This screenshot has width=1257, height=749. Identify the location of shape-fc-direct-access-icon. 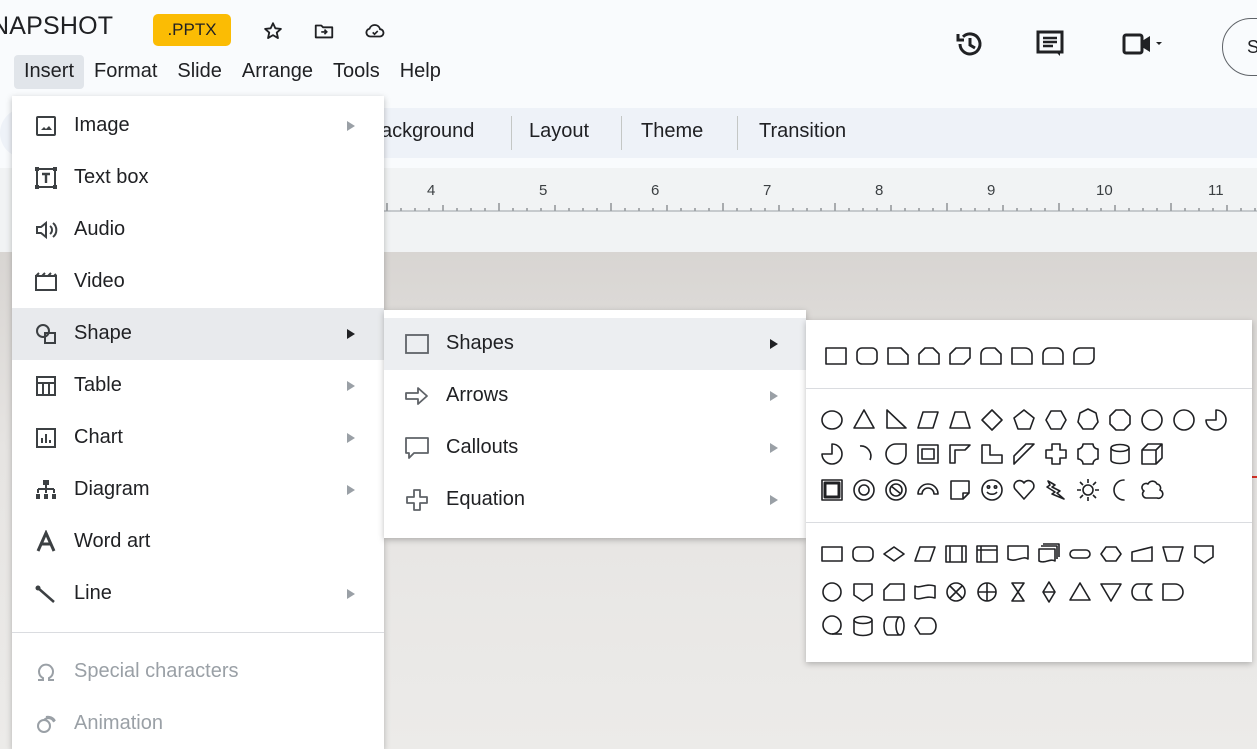
(894, 626).